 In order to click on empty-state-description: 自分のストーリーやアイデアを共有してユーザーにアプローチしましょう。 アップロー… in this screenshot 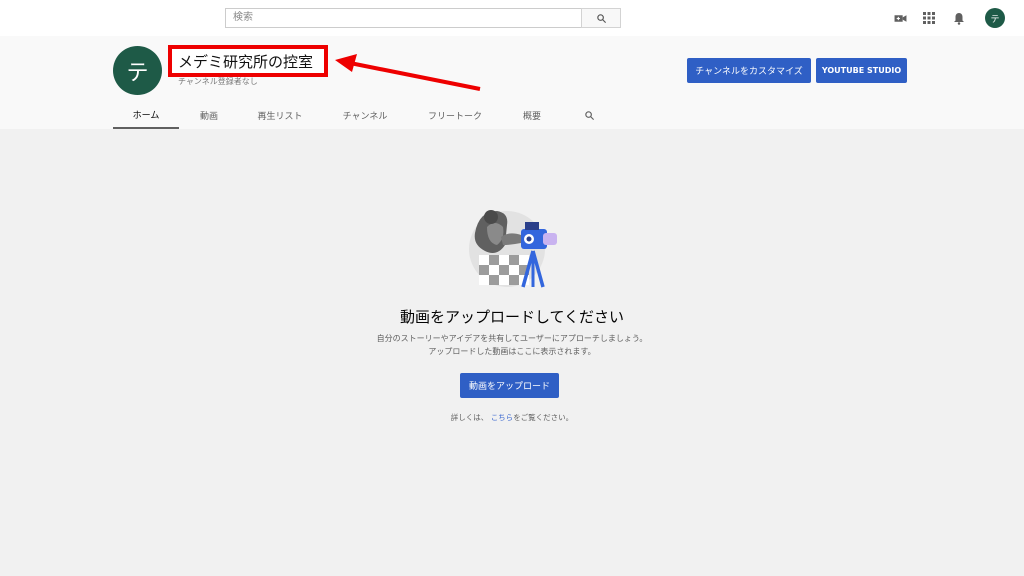, I will do `click(512, 345)`.